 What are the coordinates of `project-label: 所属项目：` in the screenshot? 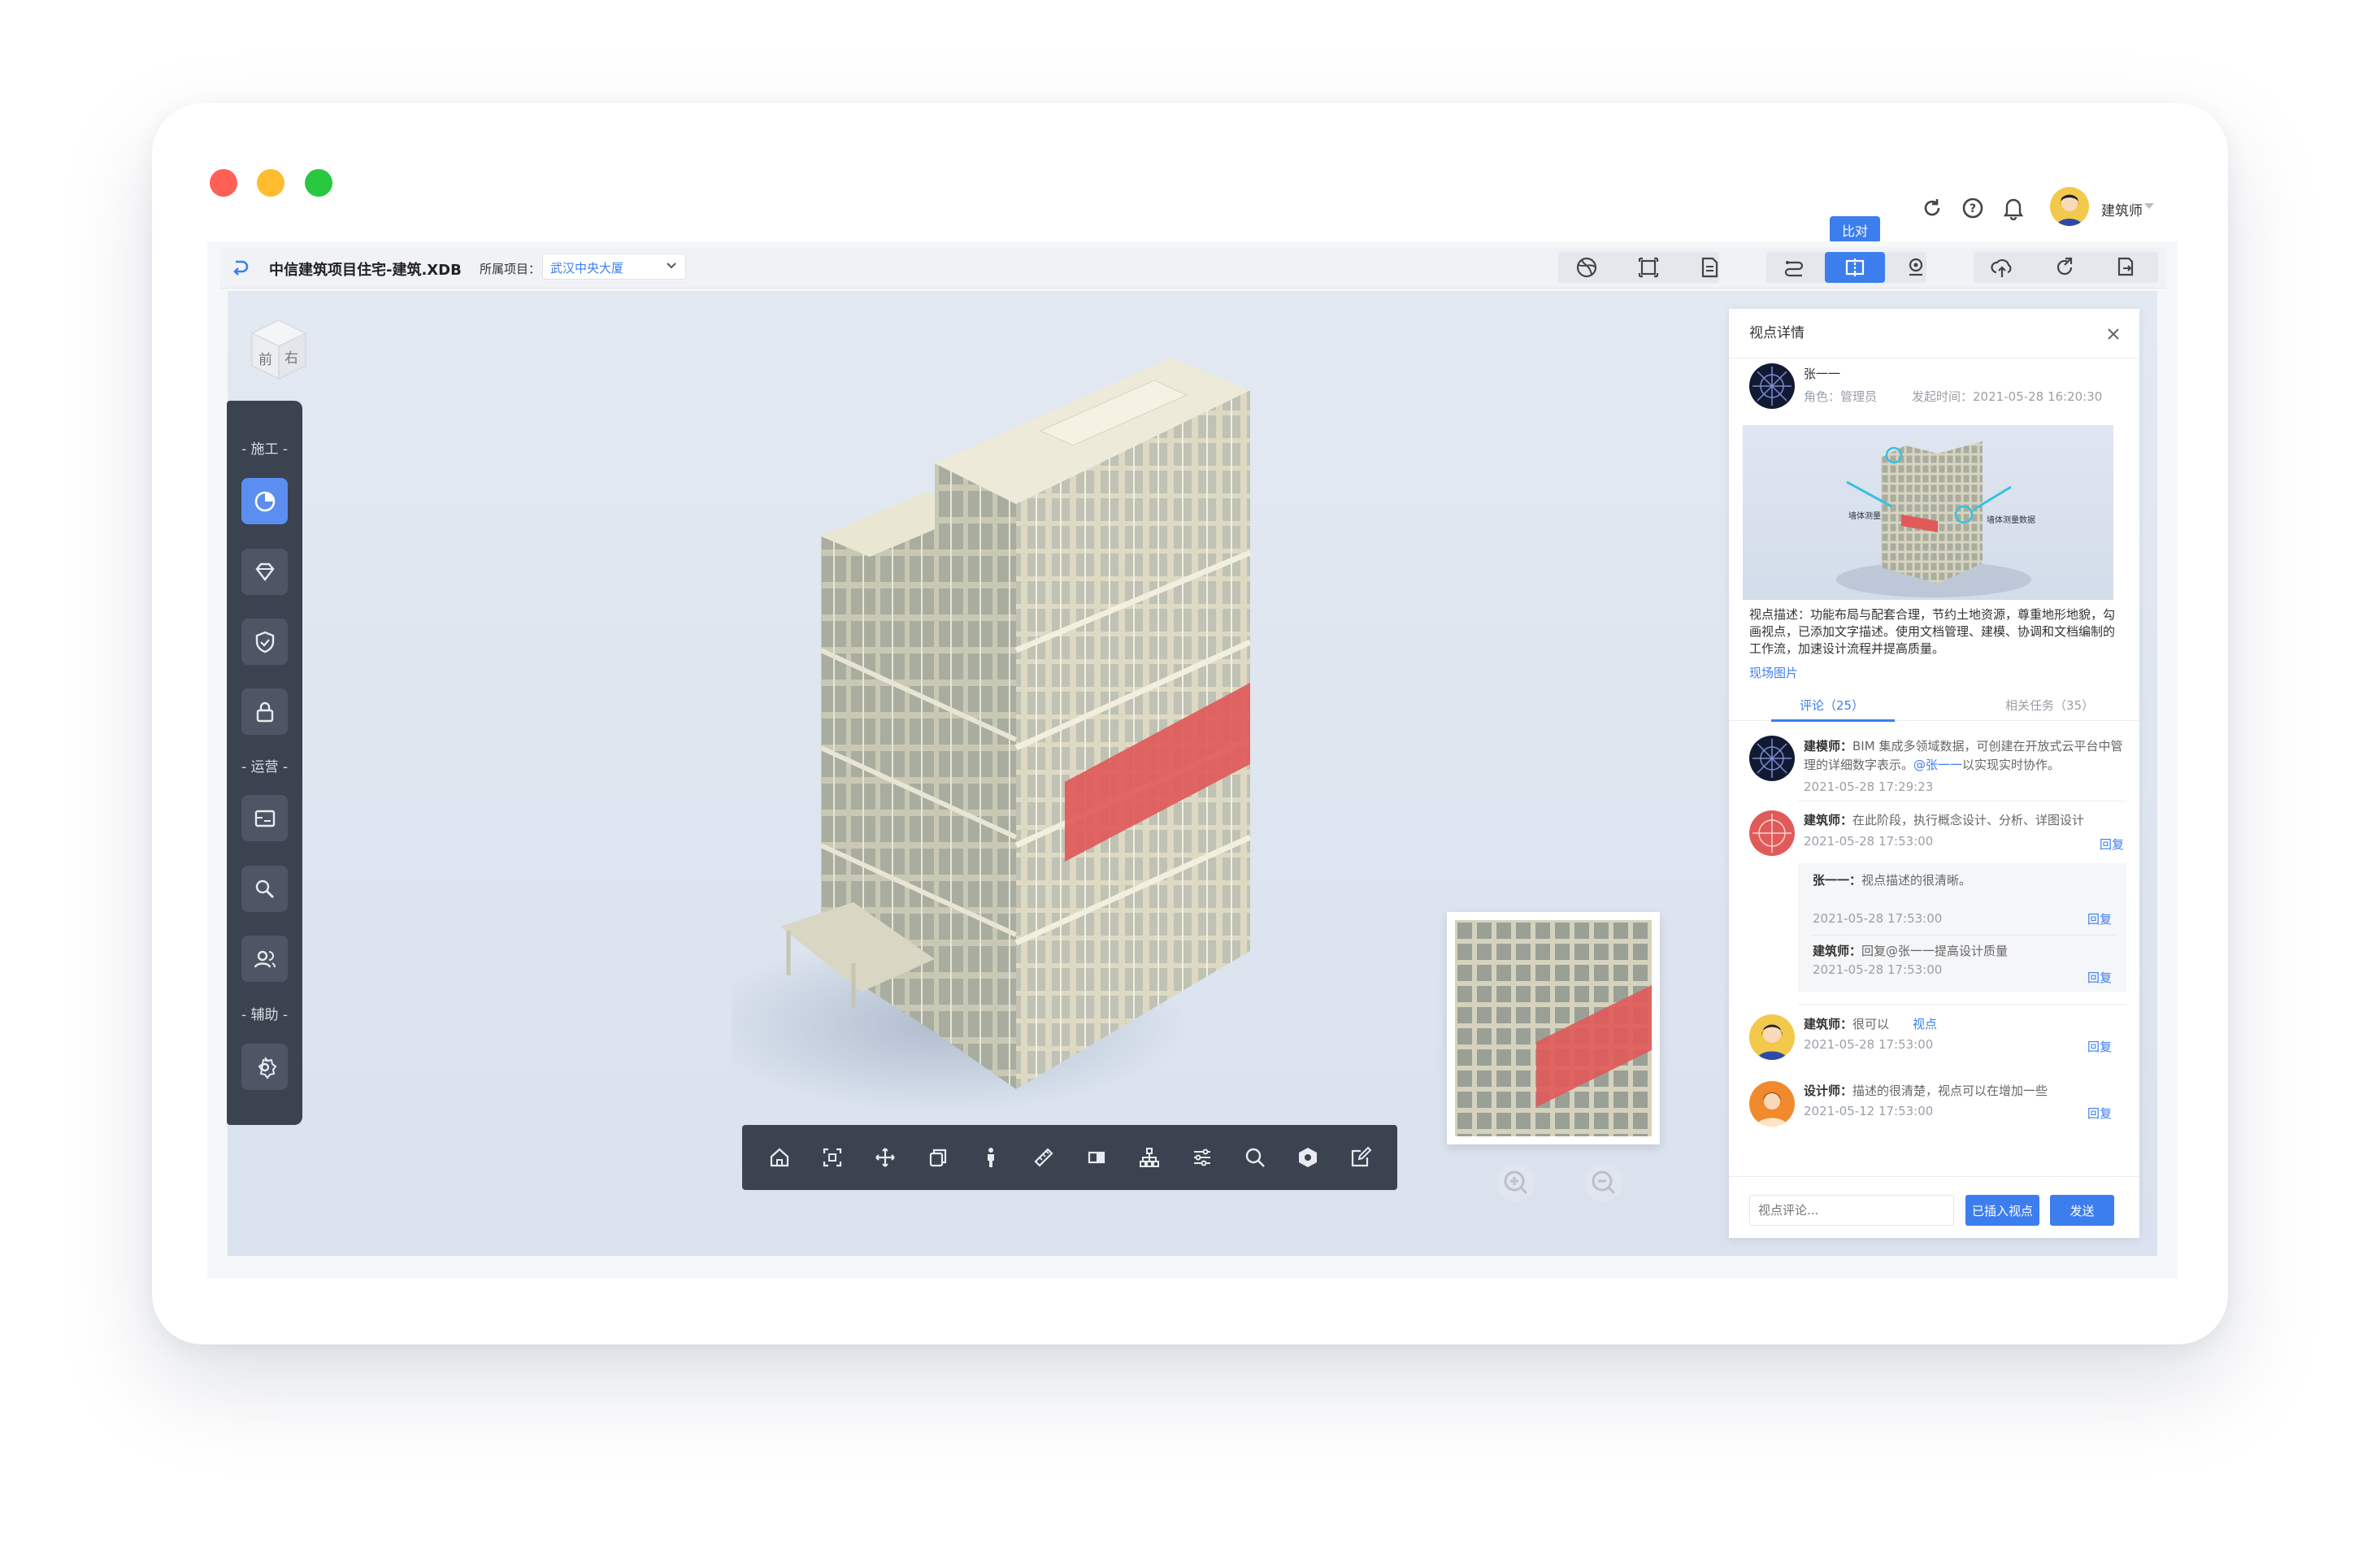 It's located at (510, 269).